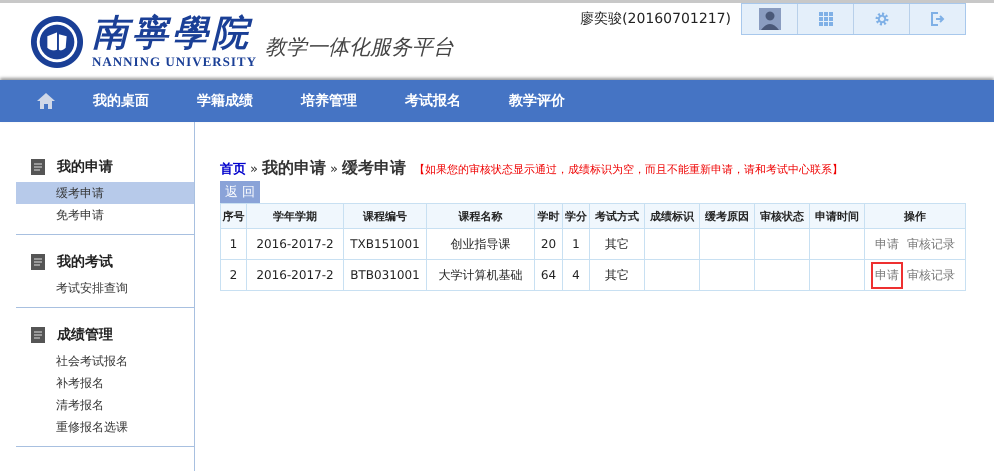 The height and width of the screenshot is (471, 994). Describe the element at coordinates (433, 101) in the screenshot. I see `nav-link: 考试报名` at that location.